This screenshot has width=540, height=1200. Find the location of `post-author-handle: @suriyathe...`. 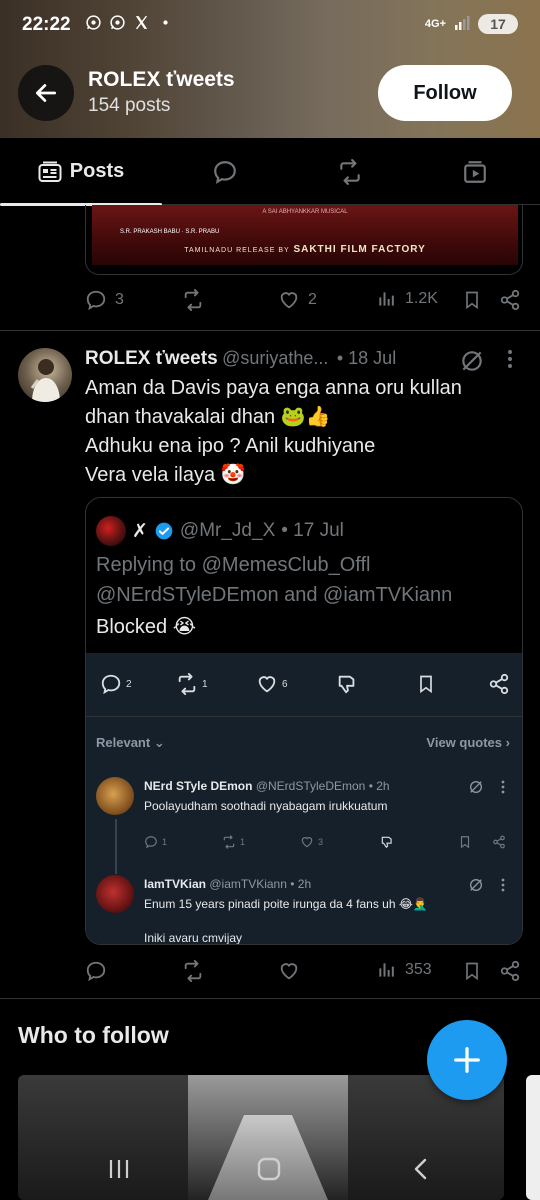

post-author-handle: @suriyathe... is located at coordinates (275, 358).